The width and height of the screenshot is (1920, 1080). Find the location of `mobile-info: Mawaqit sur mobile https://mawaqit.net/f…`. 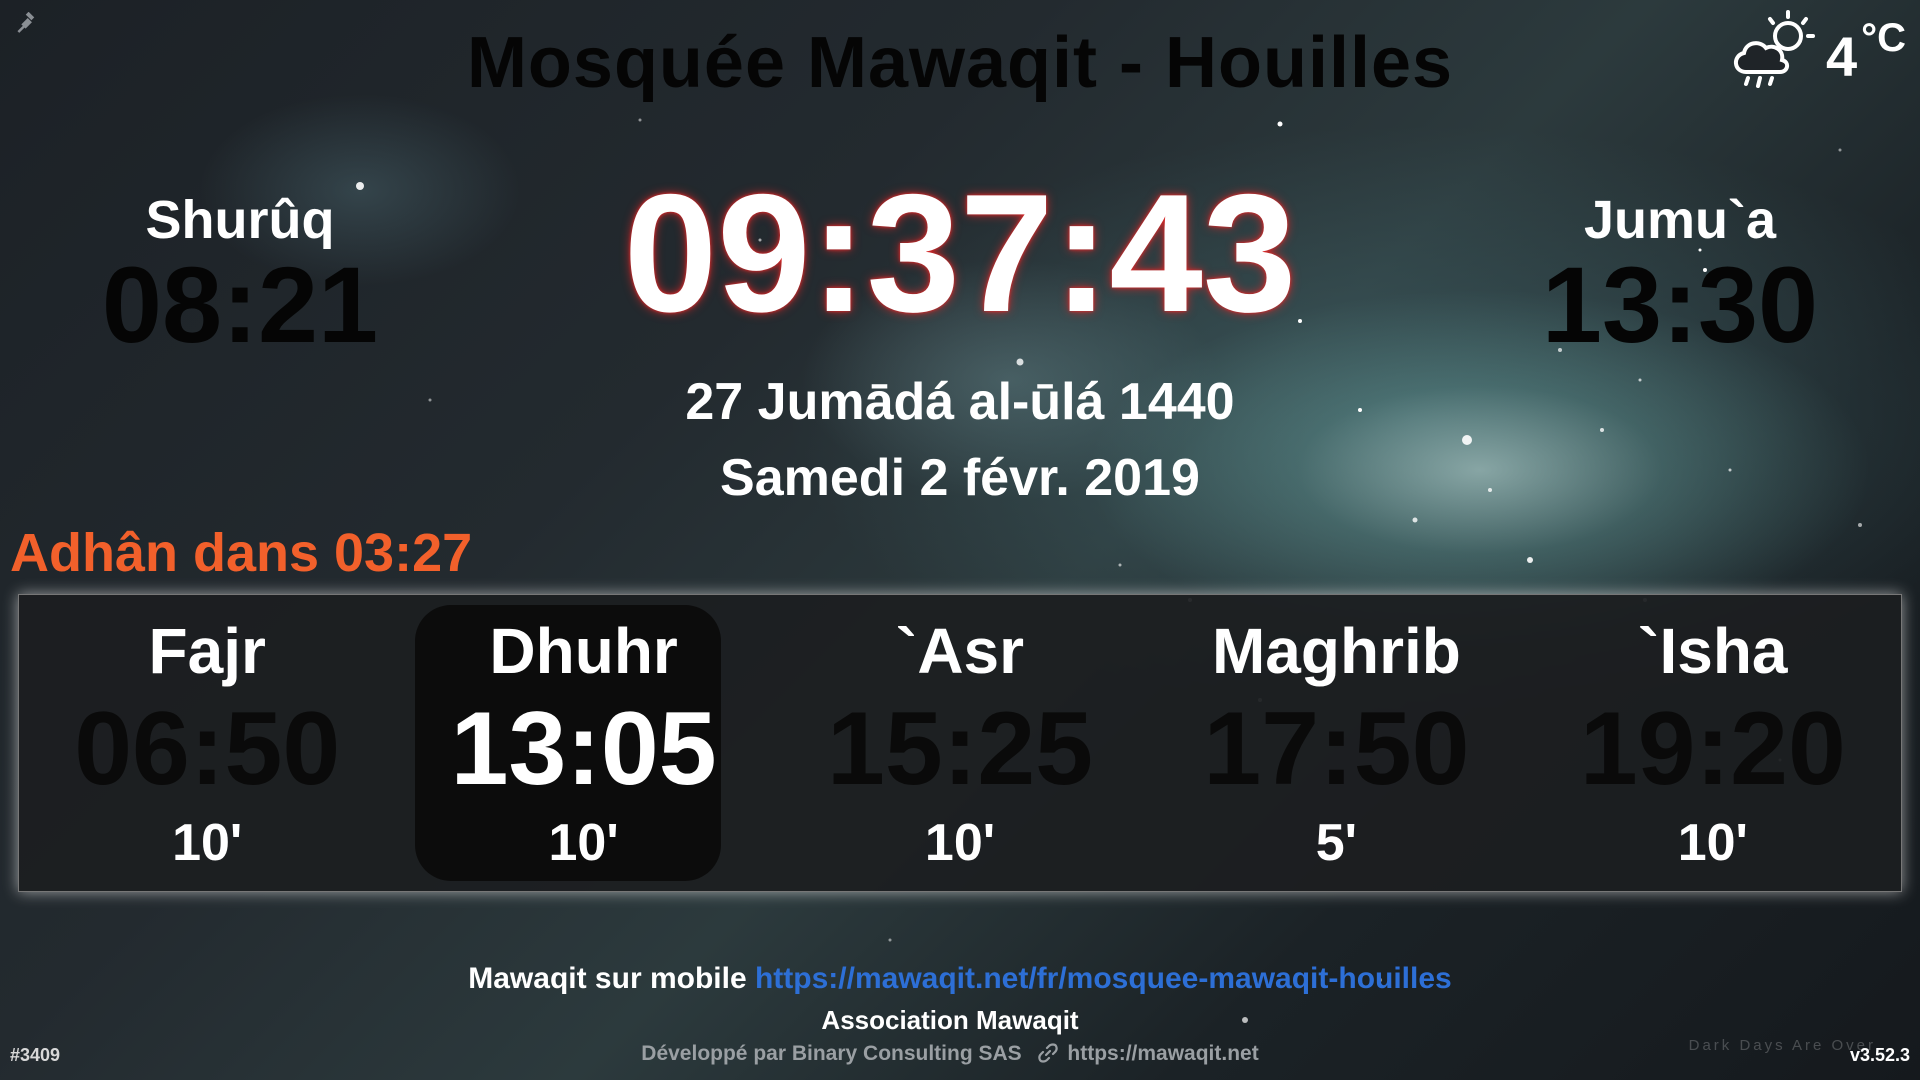

mobile-info: Mawaqit sur mobile https://mawaqit.net/f… is located at coordinates (960, 979).